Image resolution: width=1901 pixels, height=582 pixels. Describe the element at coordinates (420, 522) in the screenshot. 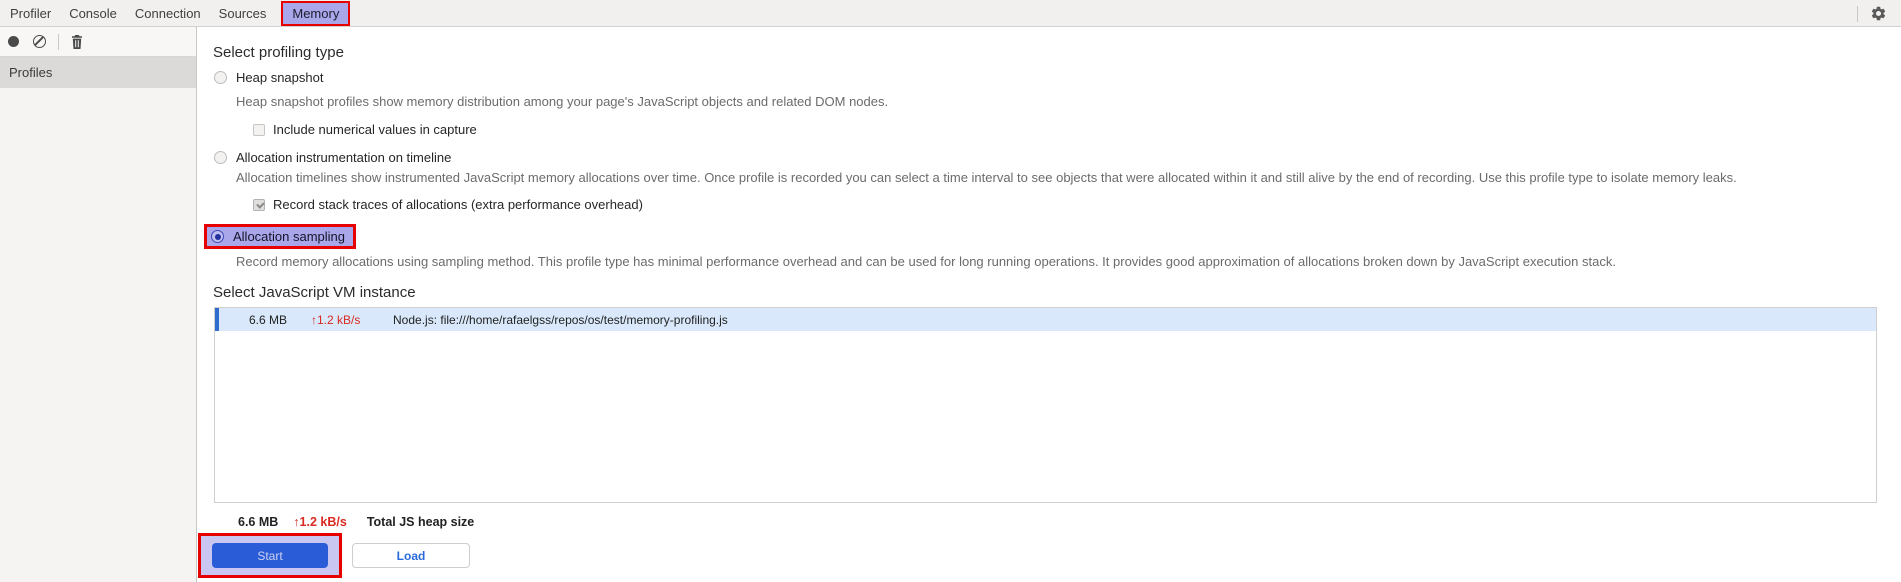

I see `total-heap-size-label: Total JS heap size` at that location.